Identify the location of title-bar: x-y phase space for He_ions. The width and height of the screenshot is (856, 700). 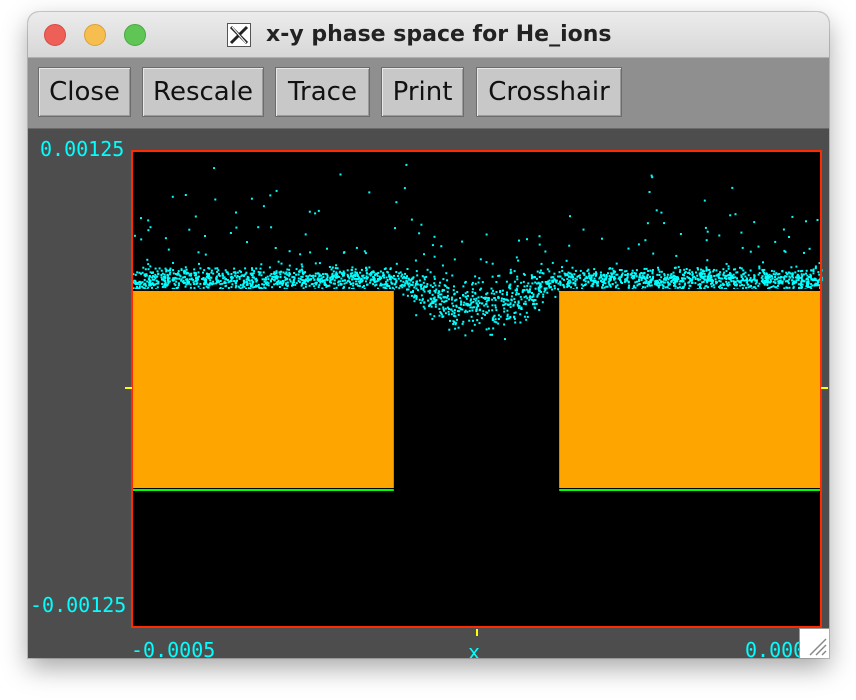
(428, 35).